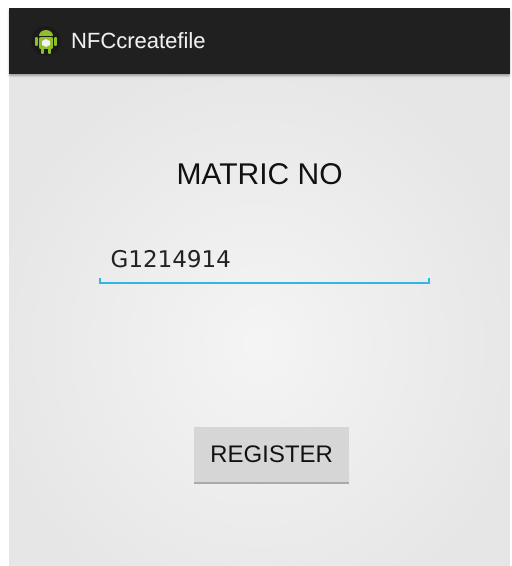 The height and width of the screenshot is (566, 512). What do you see at coordinates (264, 264) in the screenshot?
I see `matric-input-field: G1214914` at bounding box center [264, 264].